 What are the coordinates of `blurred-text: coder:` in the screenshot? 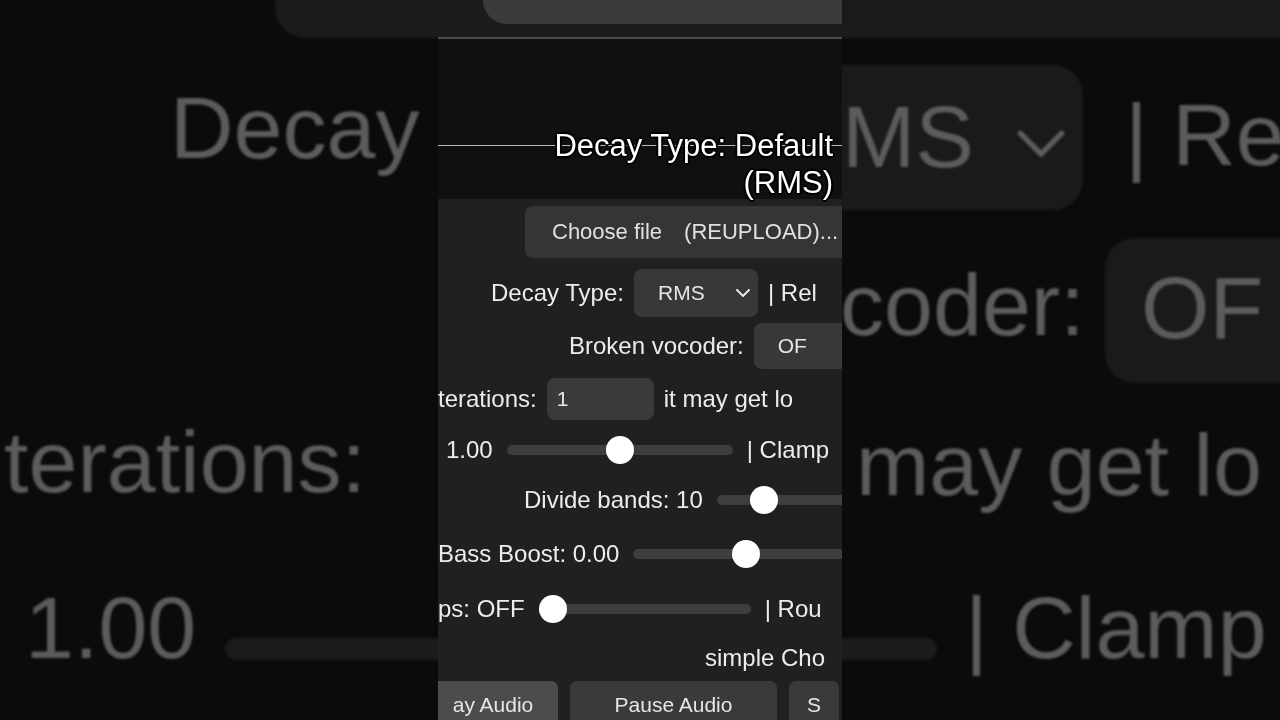 It's located at (963, 305).